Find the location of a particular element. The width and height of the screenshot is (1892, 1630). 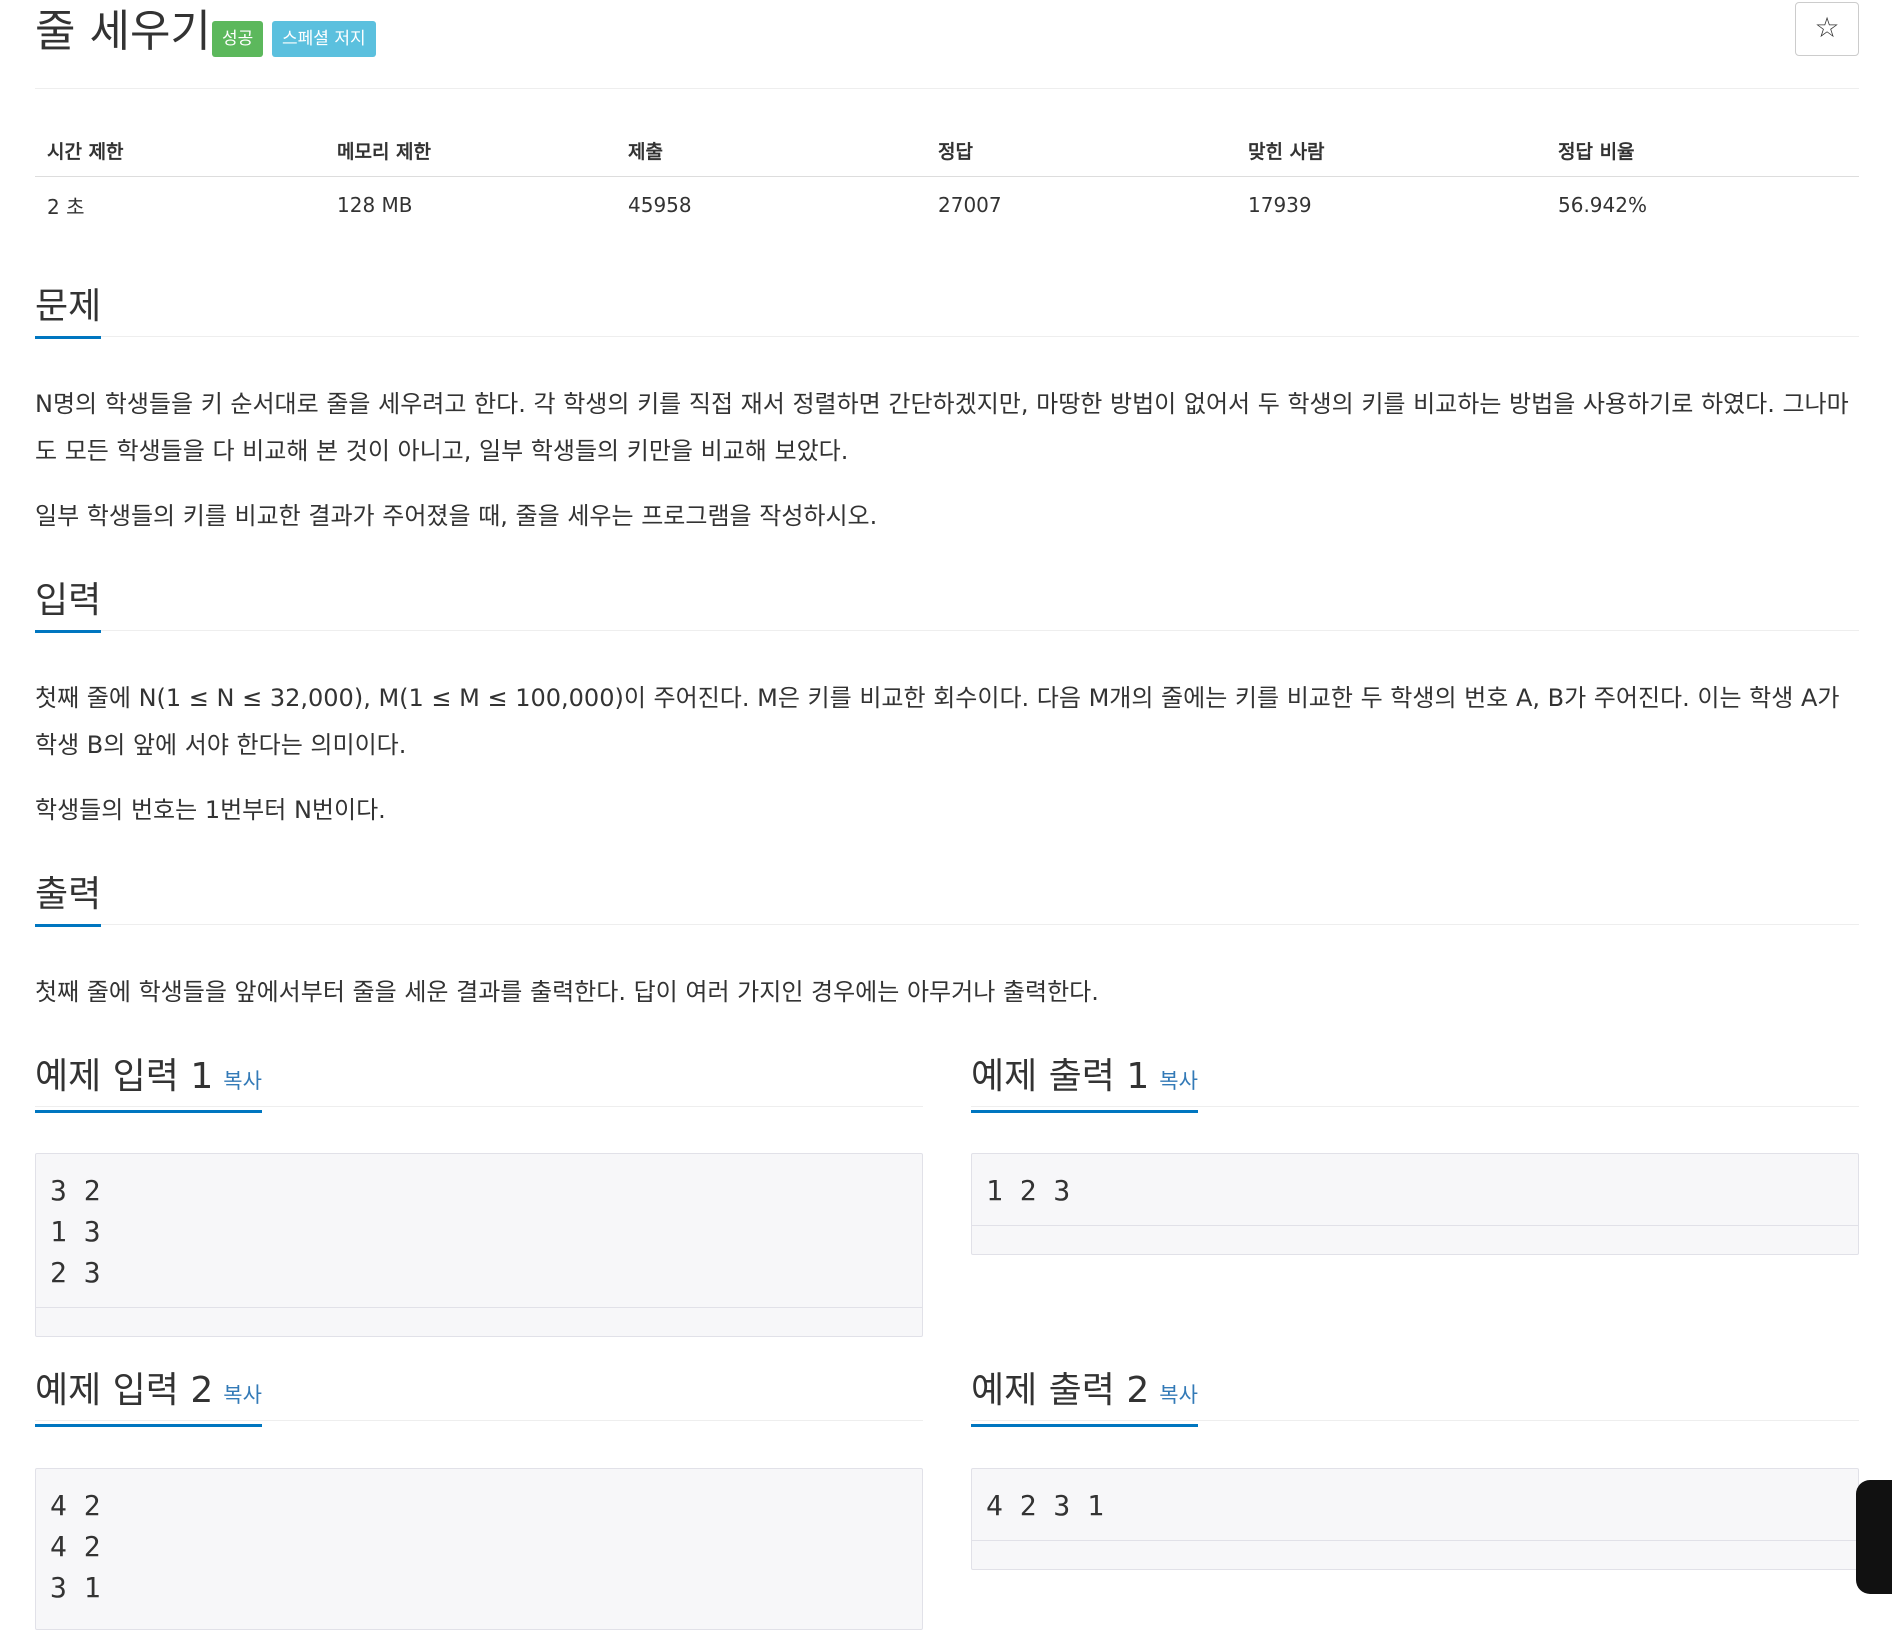

sample-output-1-data: 1 2 3 is located at coordinates (1028, 1190).